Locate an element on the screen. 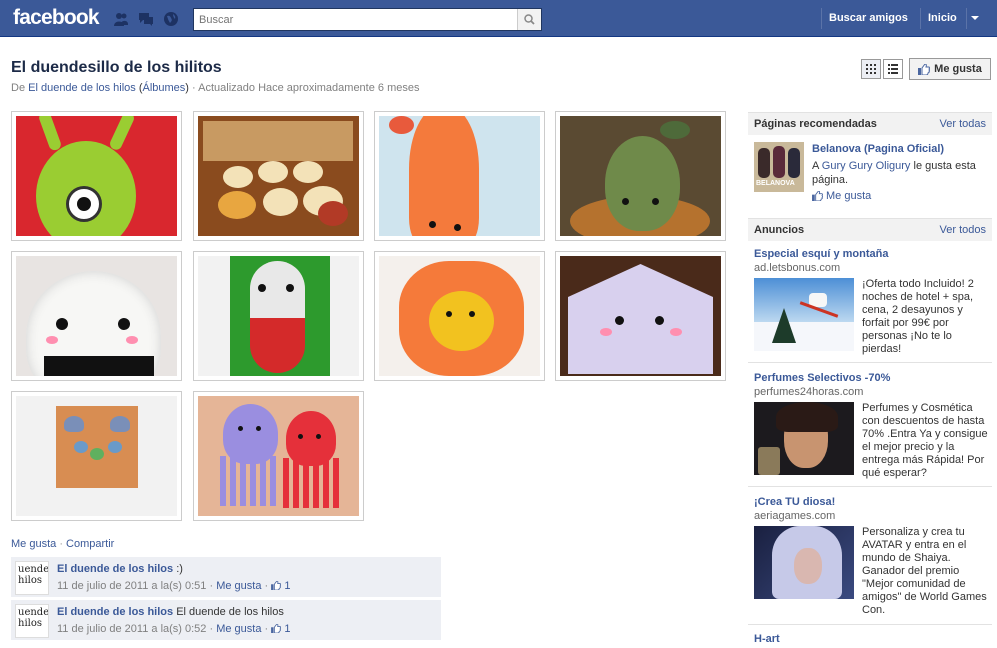  photo-onigiri is located at coordinates (96, 316).